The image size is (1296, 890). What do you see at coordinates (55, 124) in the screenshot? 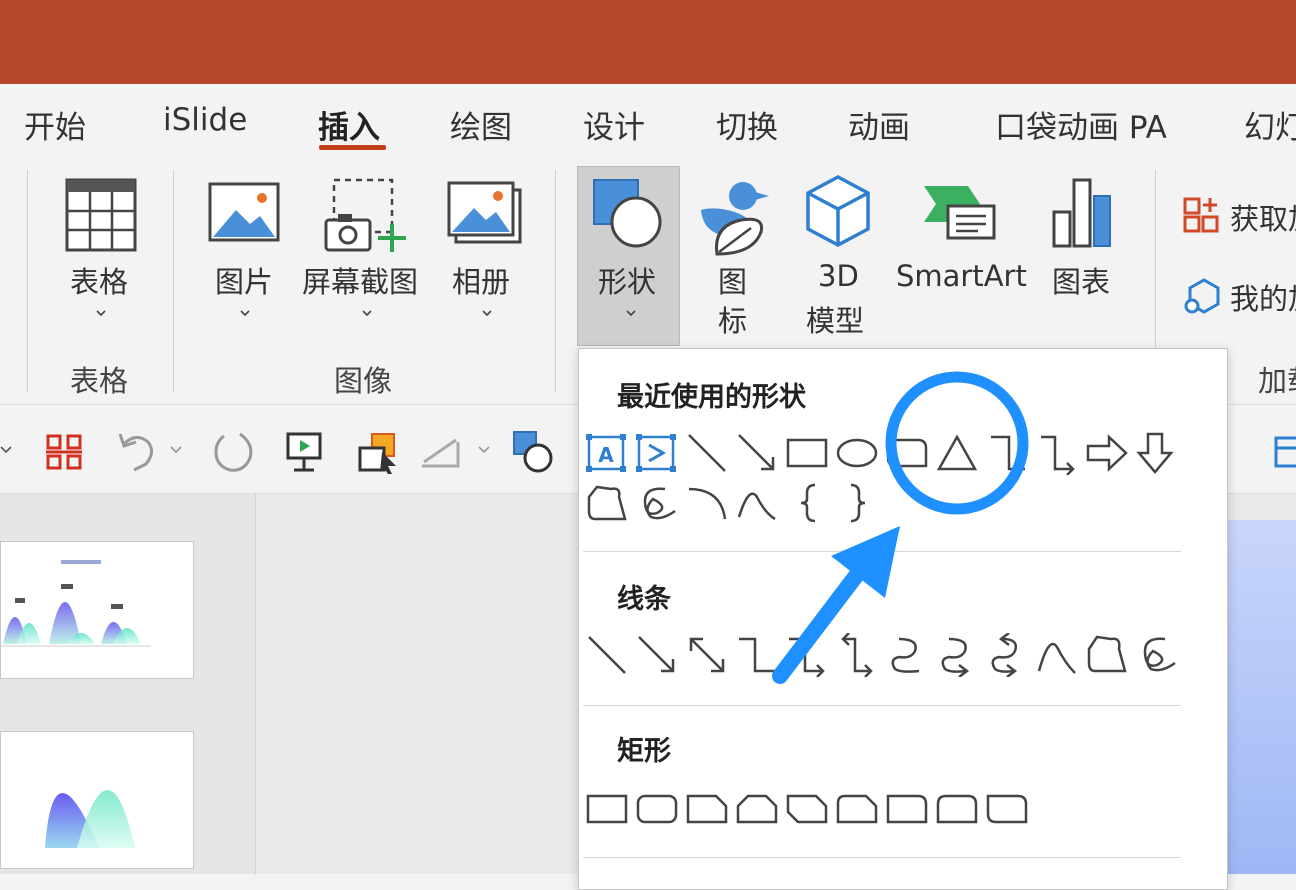
I see `tab-home: 开始` at bounding box center [55, 124].